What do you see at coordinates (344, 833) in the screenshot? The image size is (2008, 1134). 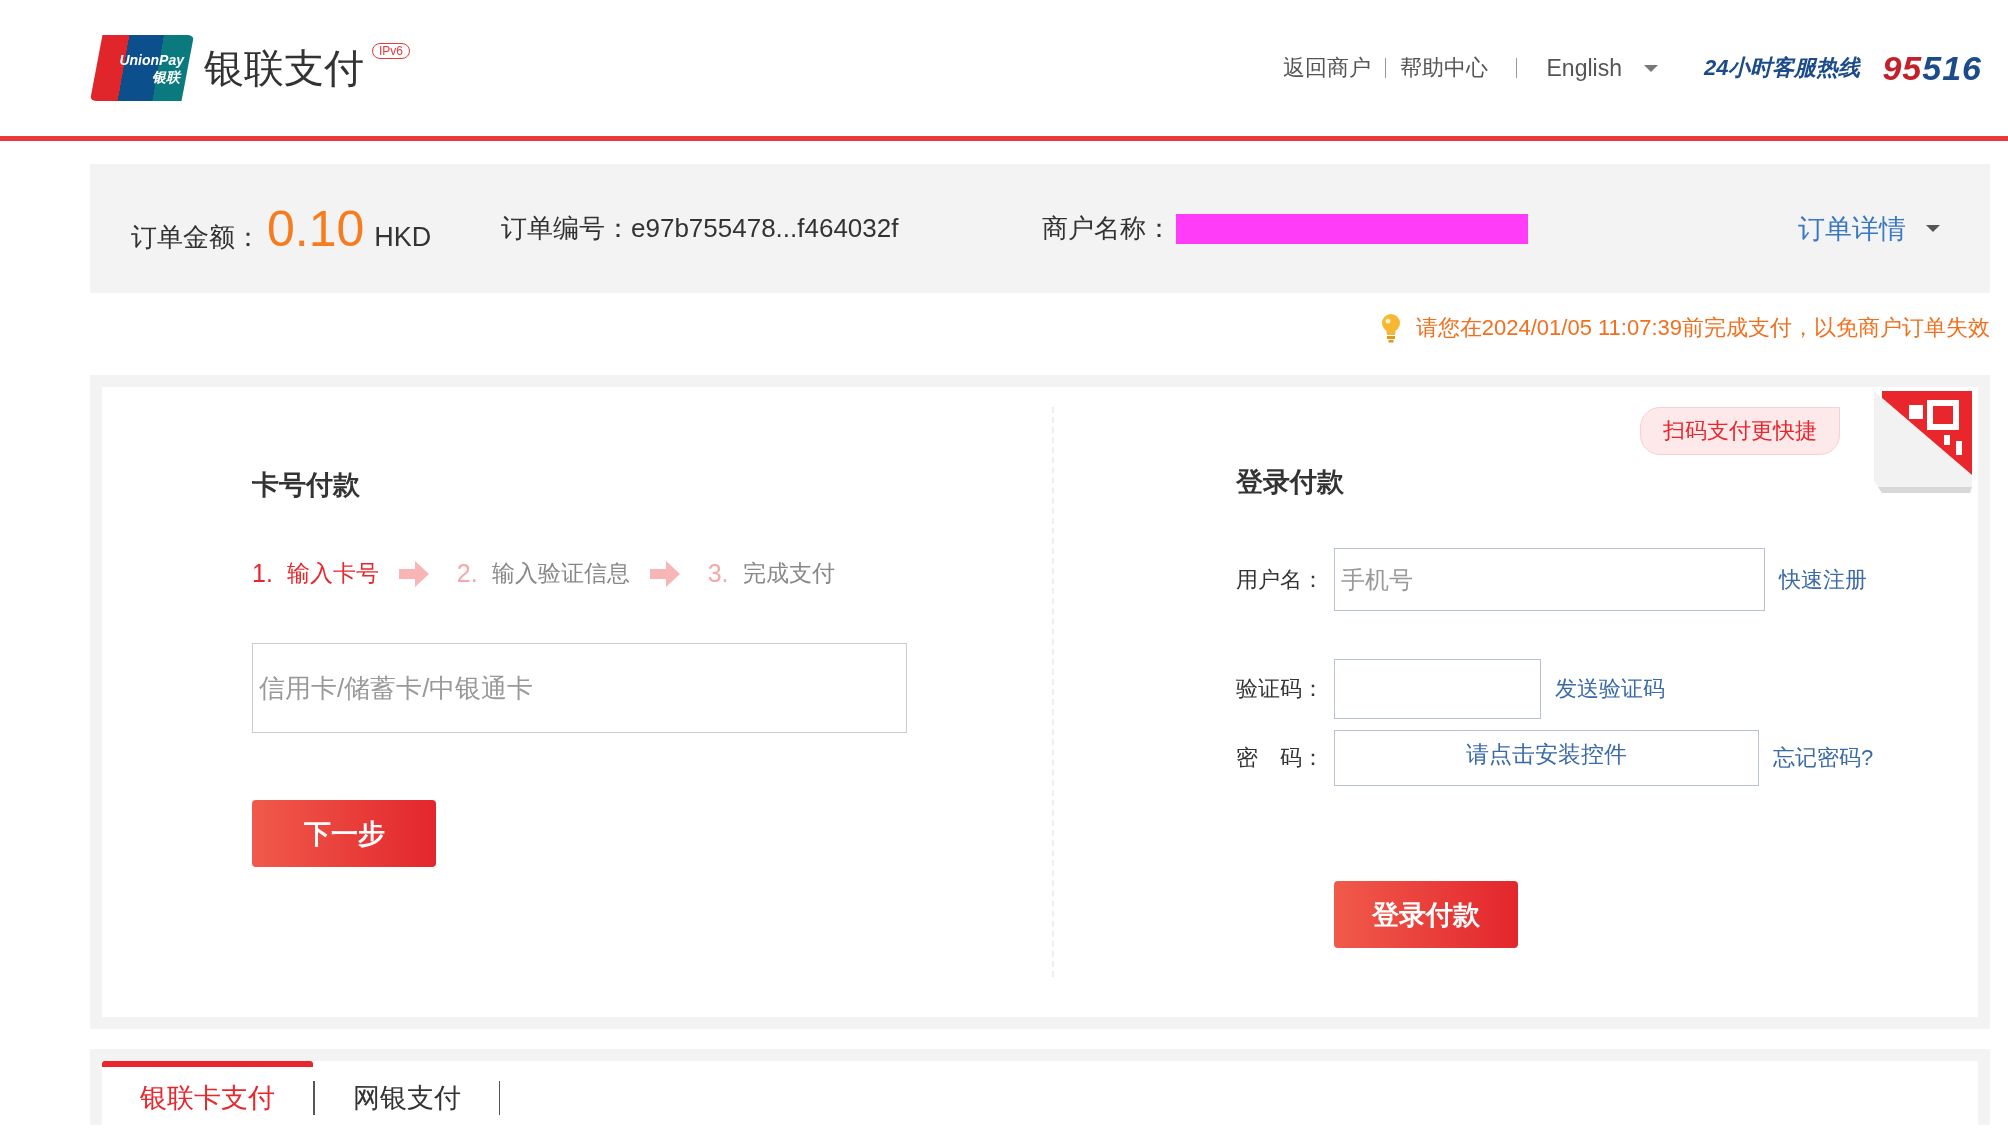 I see `next-step-button: 下一步` at bounding box center [344, 833].